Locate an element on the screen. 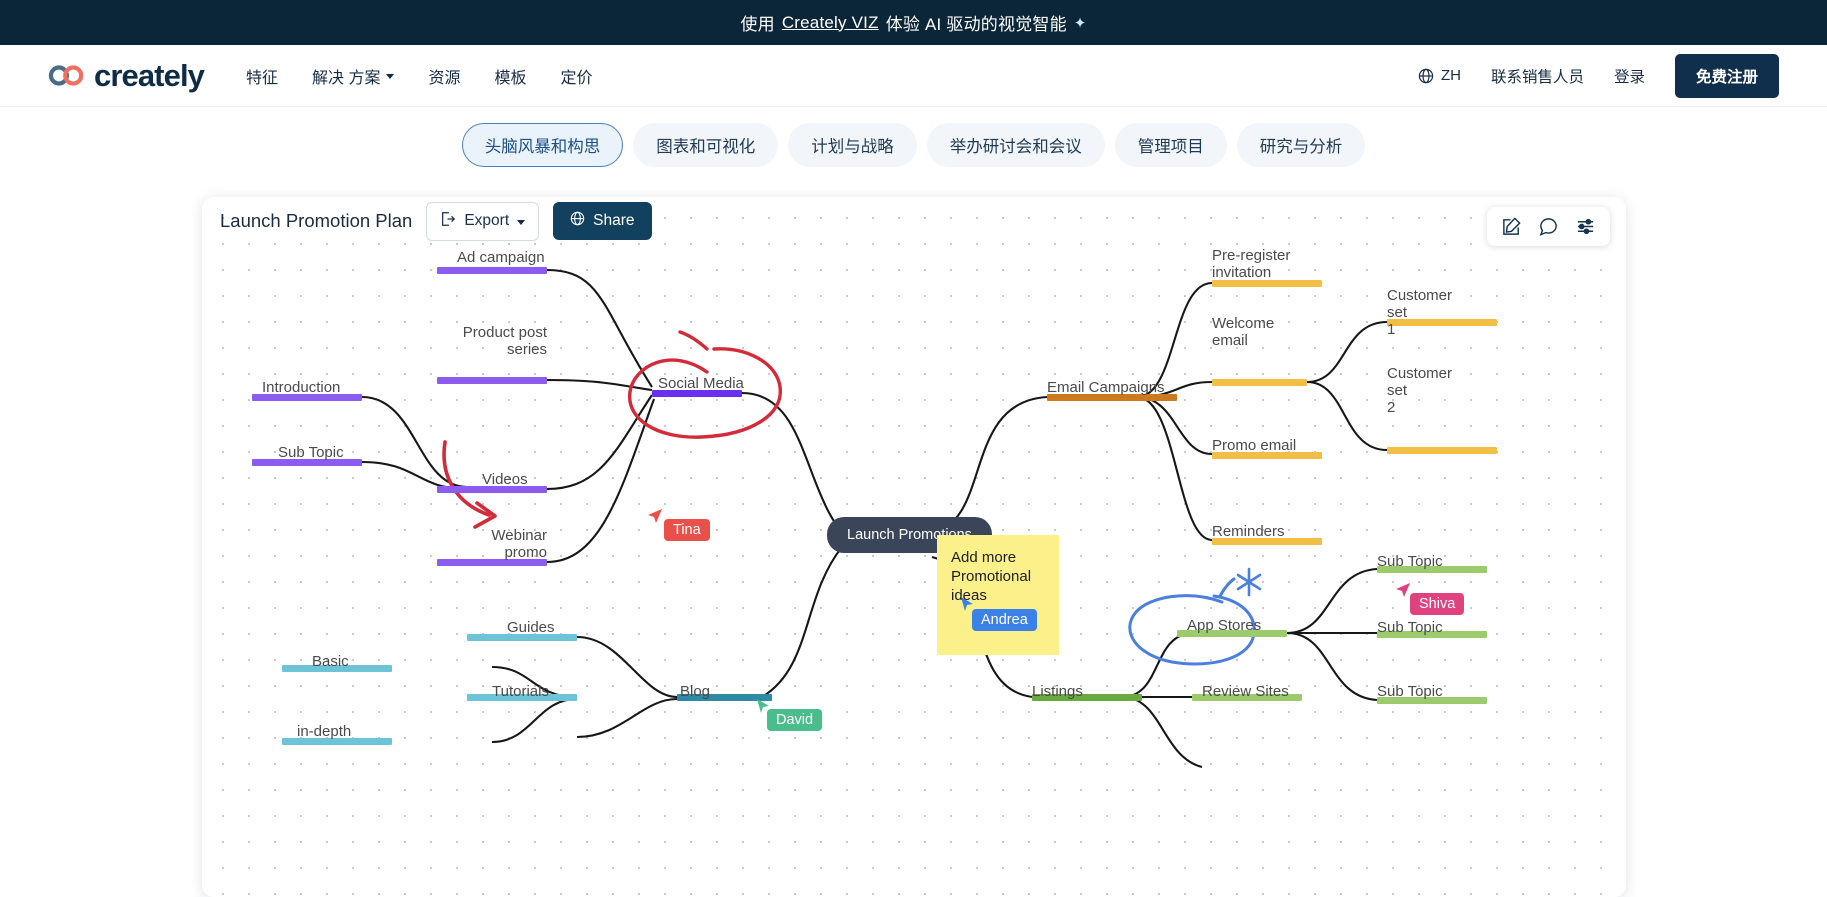 This screenshot has height=897, width=1827. node-label-sub-topic-social: Sub Topic is located at coordinates (311, 452).